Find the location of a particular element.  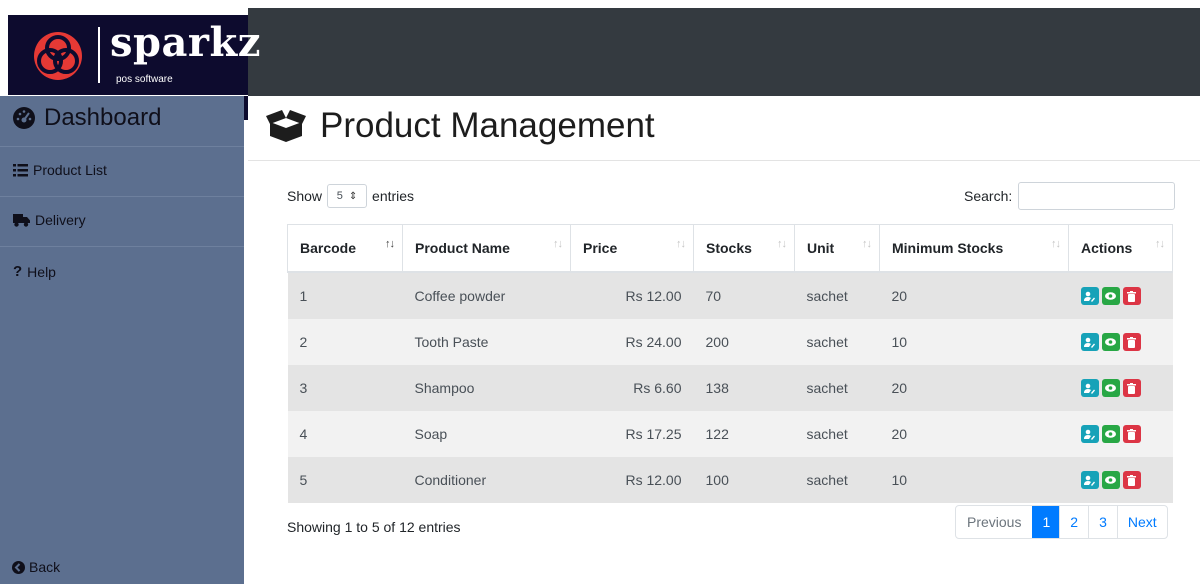

sidebar-item-label: Product List is located at coordinates (70, 170).